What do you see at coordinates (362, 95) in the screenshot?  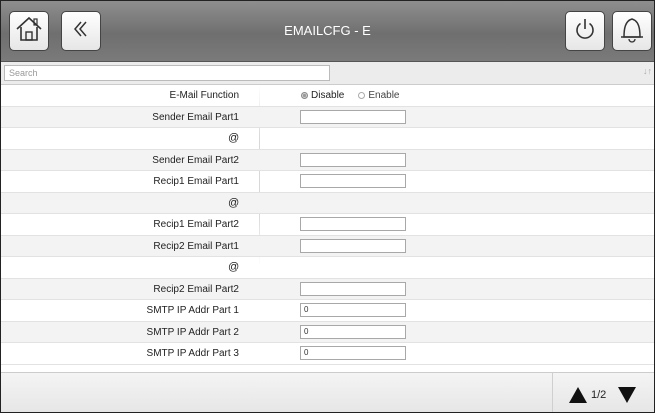 I see `radio-unselected-icon` at bounding box center [362, 95].